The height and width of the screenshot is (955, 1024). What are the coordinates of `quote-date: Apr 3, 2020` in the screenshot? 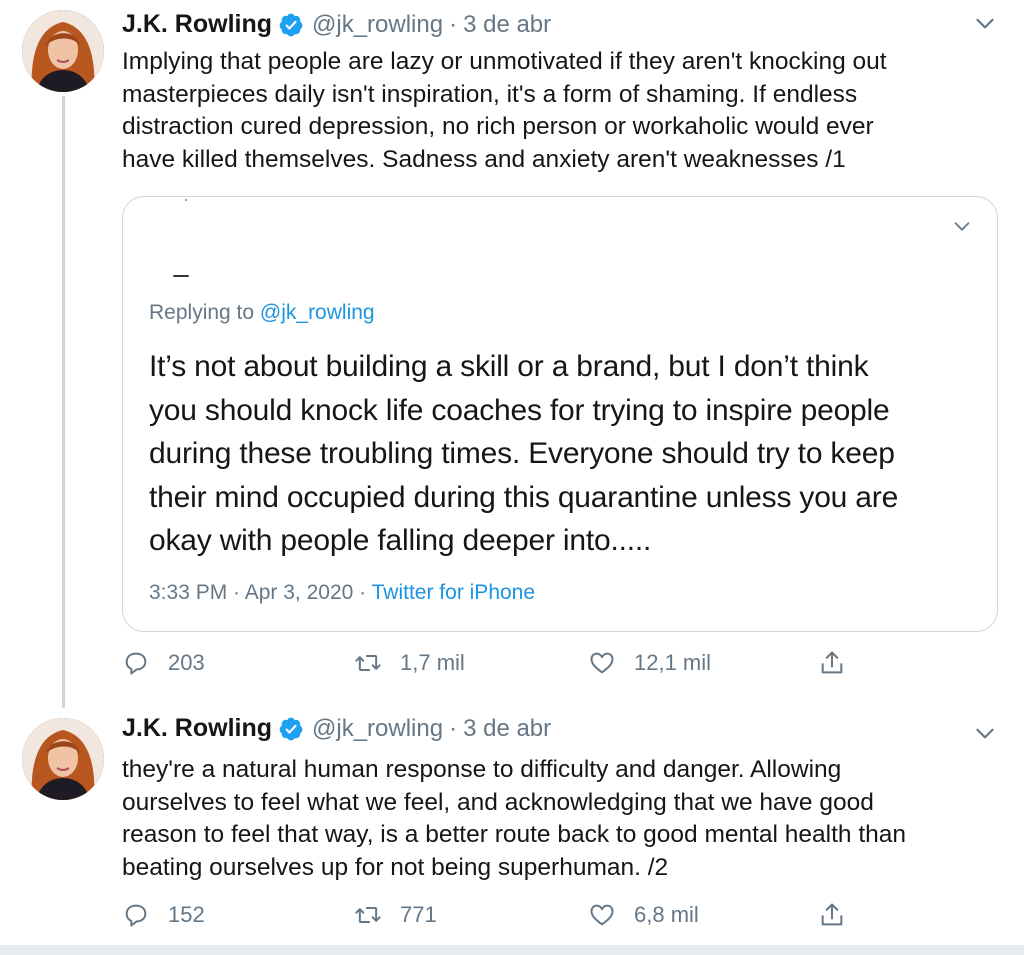 It's located at (299, 592).